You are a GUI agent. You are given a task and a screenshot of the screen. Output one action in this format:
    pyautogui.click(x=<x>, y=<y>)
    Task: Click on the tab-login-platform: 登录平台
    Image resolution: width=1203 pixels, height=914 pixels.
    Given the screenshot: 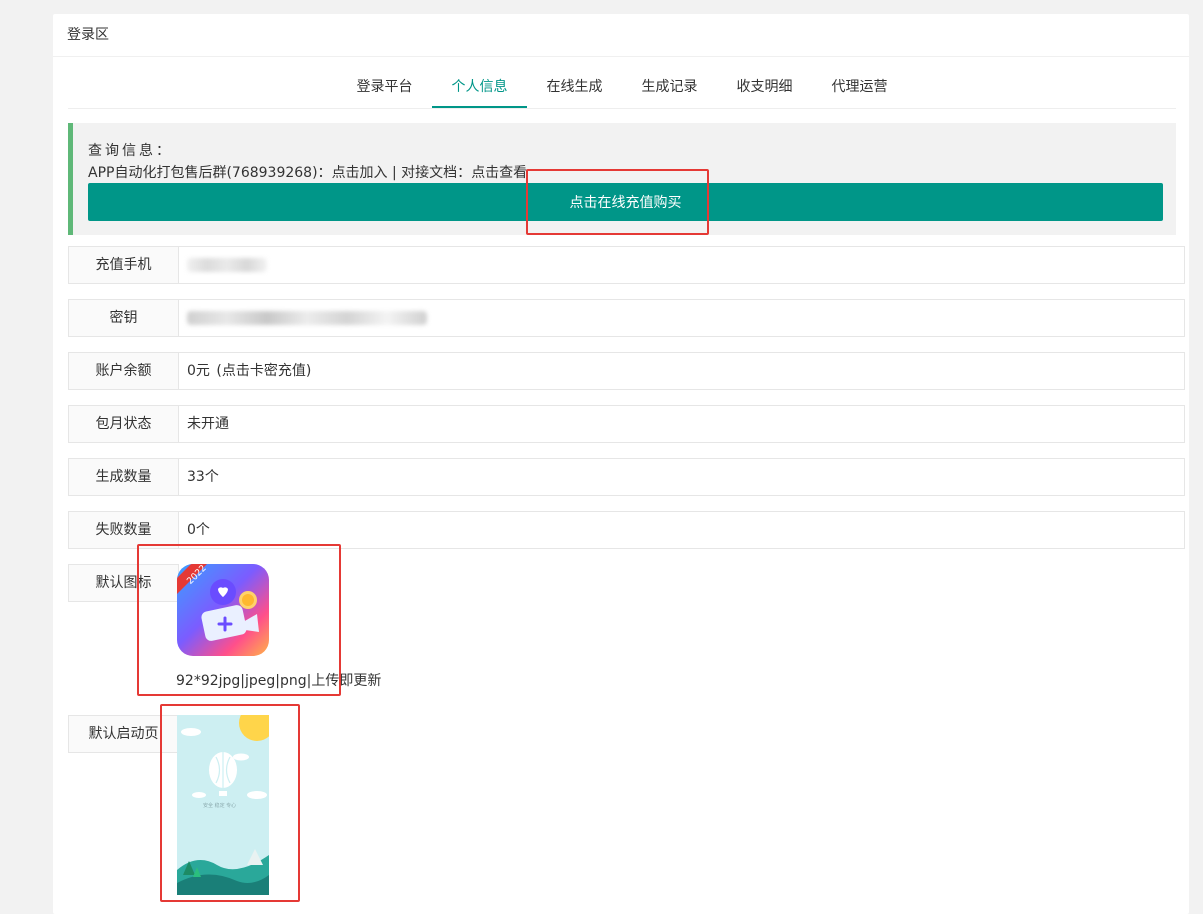 What is the action you would take?
    pyautogui.click(x=384, y=90)
    